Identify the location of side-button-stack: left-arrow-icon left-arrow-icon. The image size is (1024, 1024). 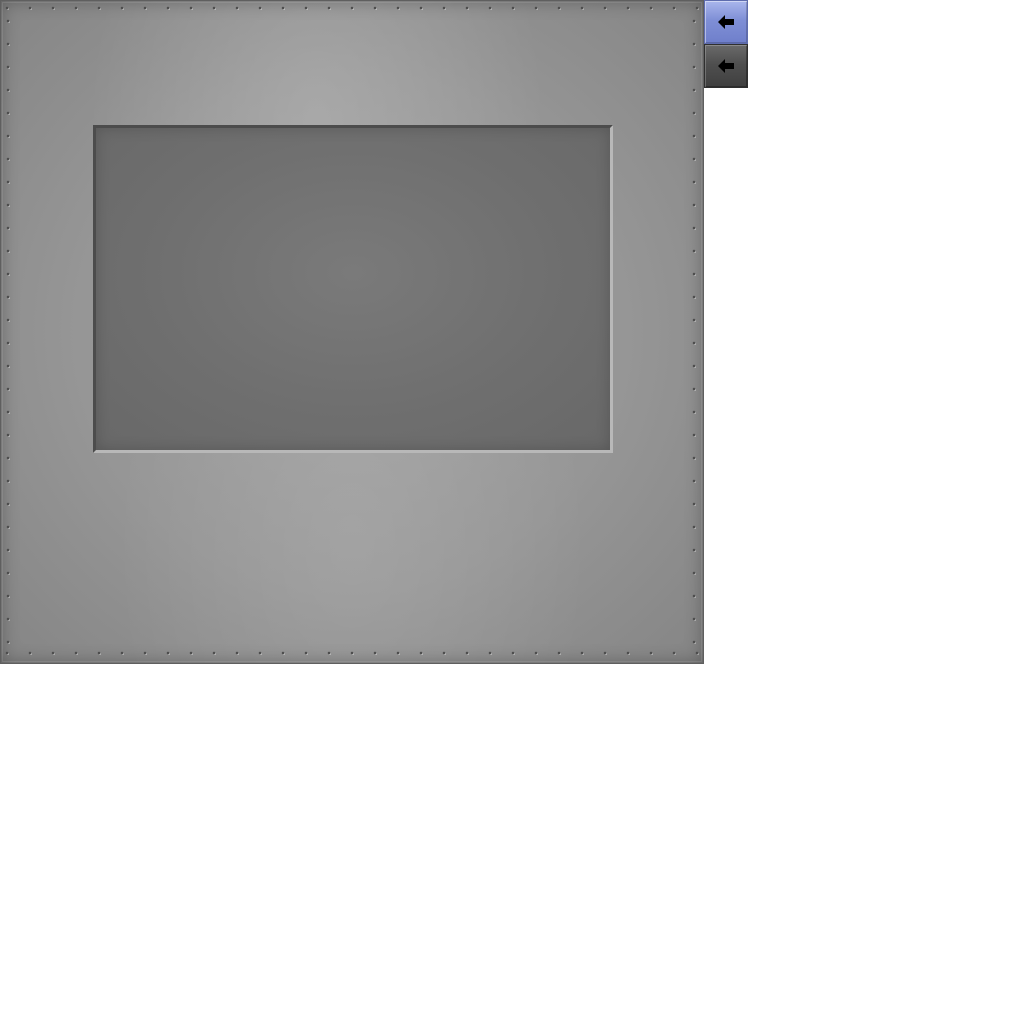
(726, 44).